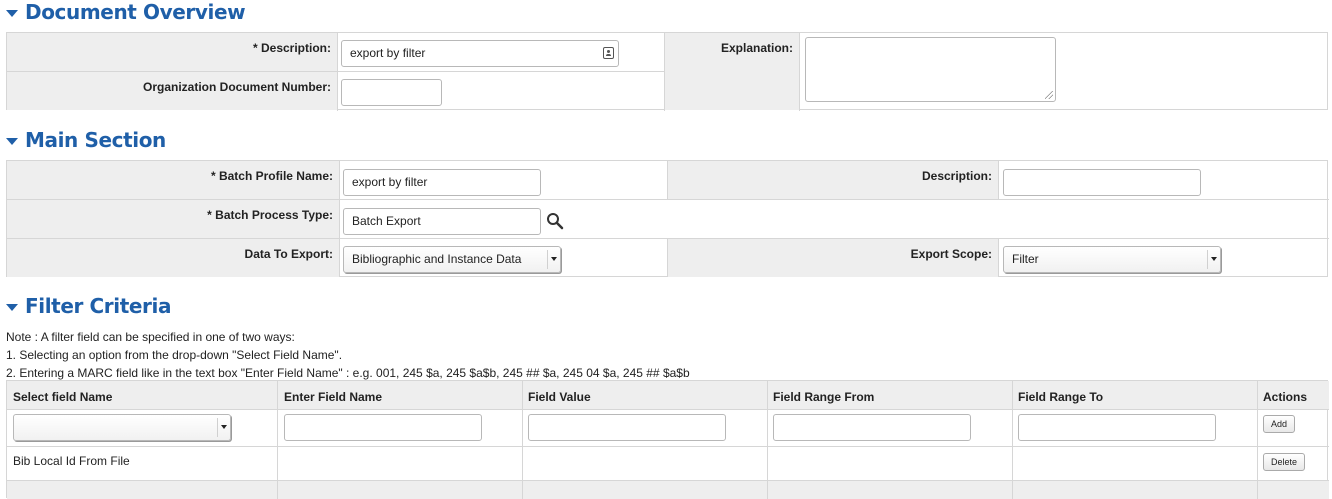 The image size is (1332, 499). What do you see at coordinates (383, 427) in the screenshot?
I see `enter-field-name-input` at bounding box center [383, 427].